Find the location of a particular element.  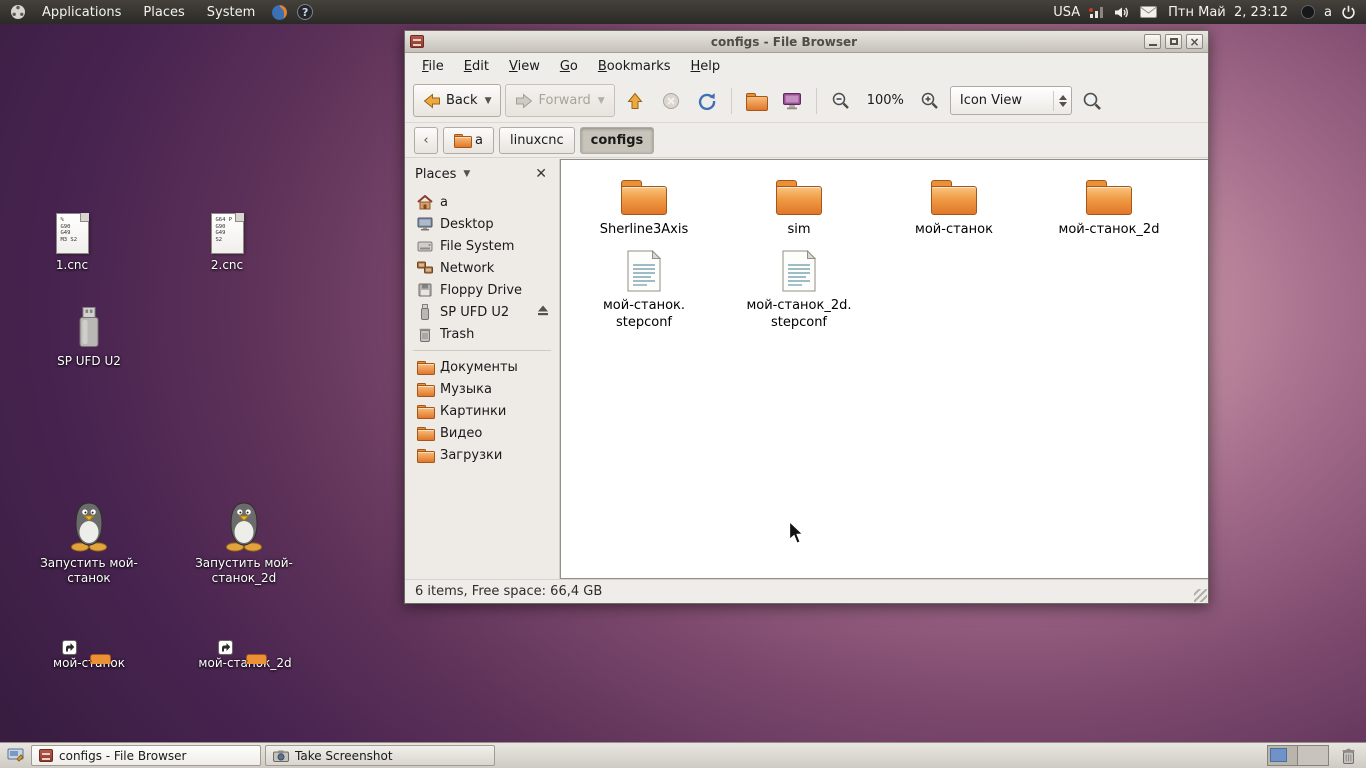

desktop-icon-label: Запустить мой- станок is located at coordinates (89, 570).